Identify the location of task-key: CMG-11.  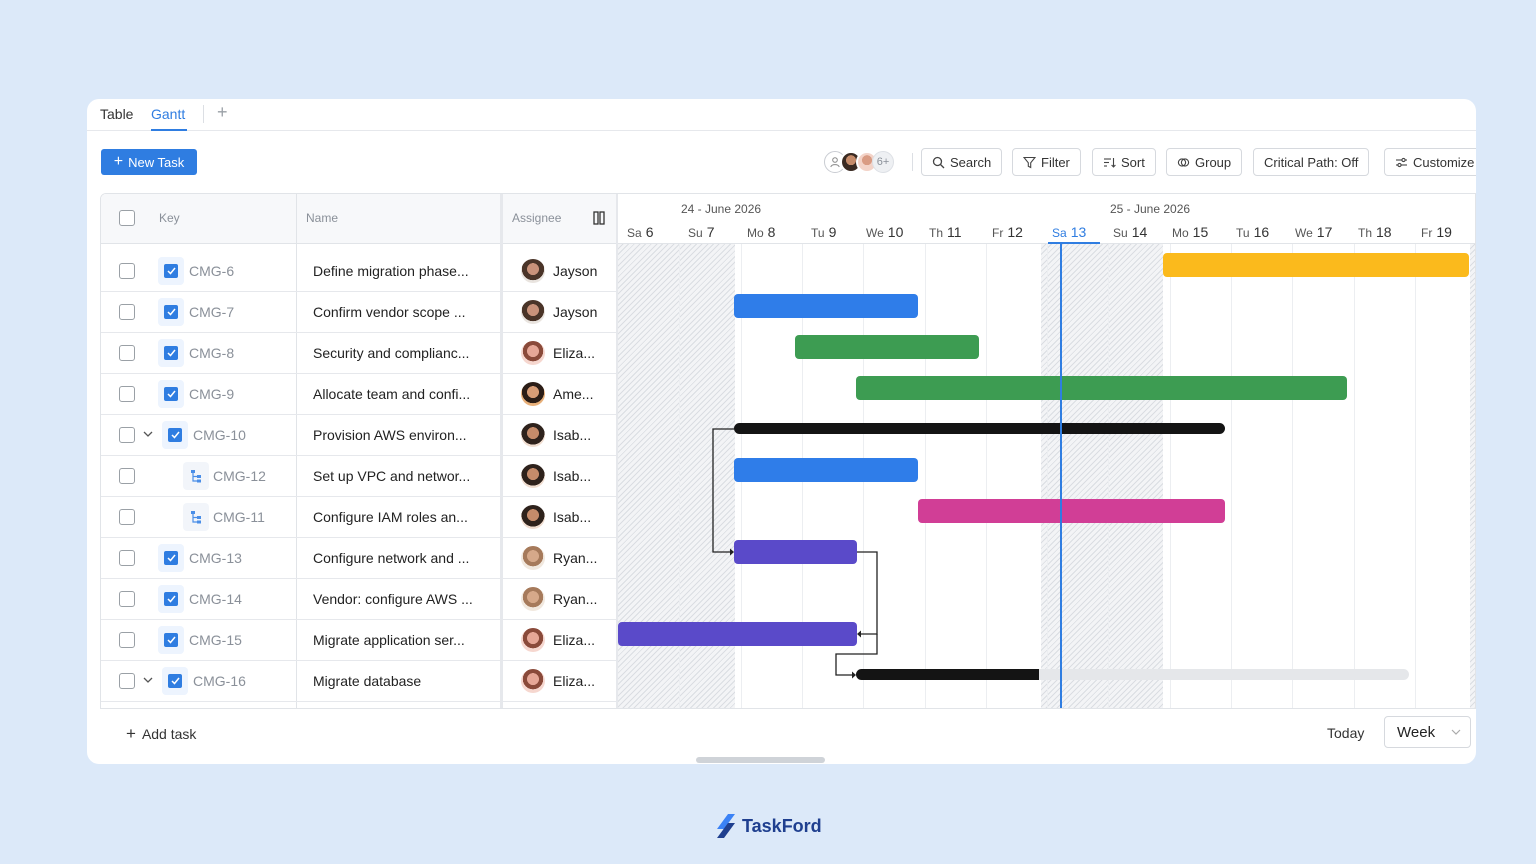
(239, 517).